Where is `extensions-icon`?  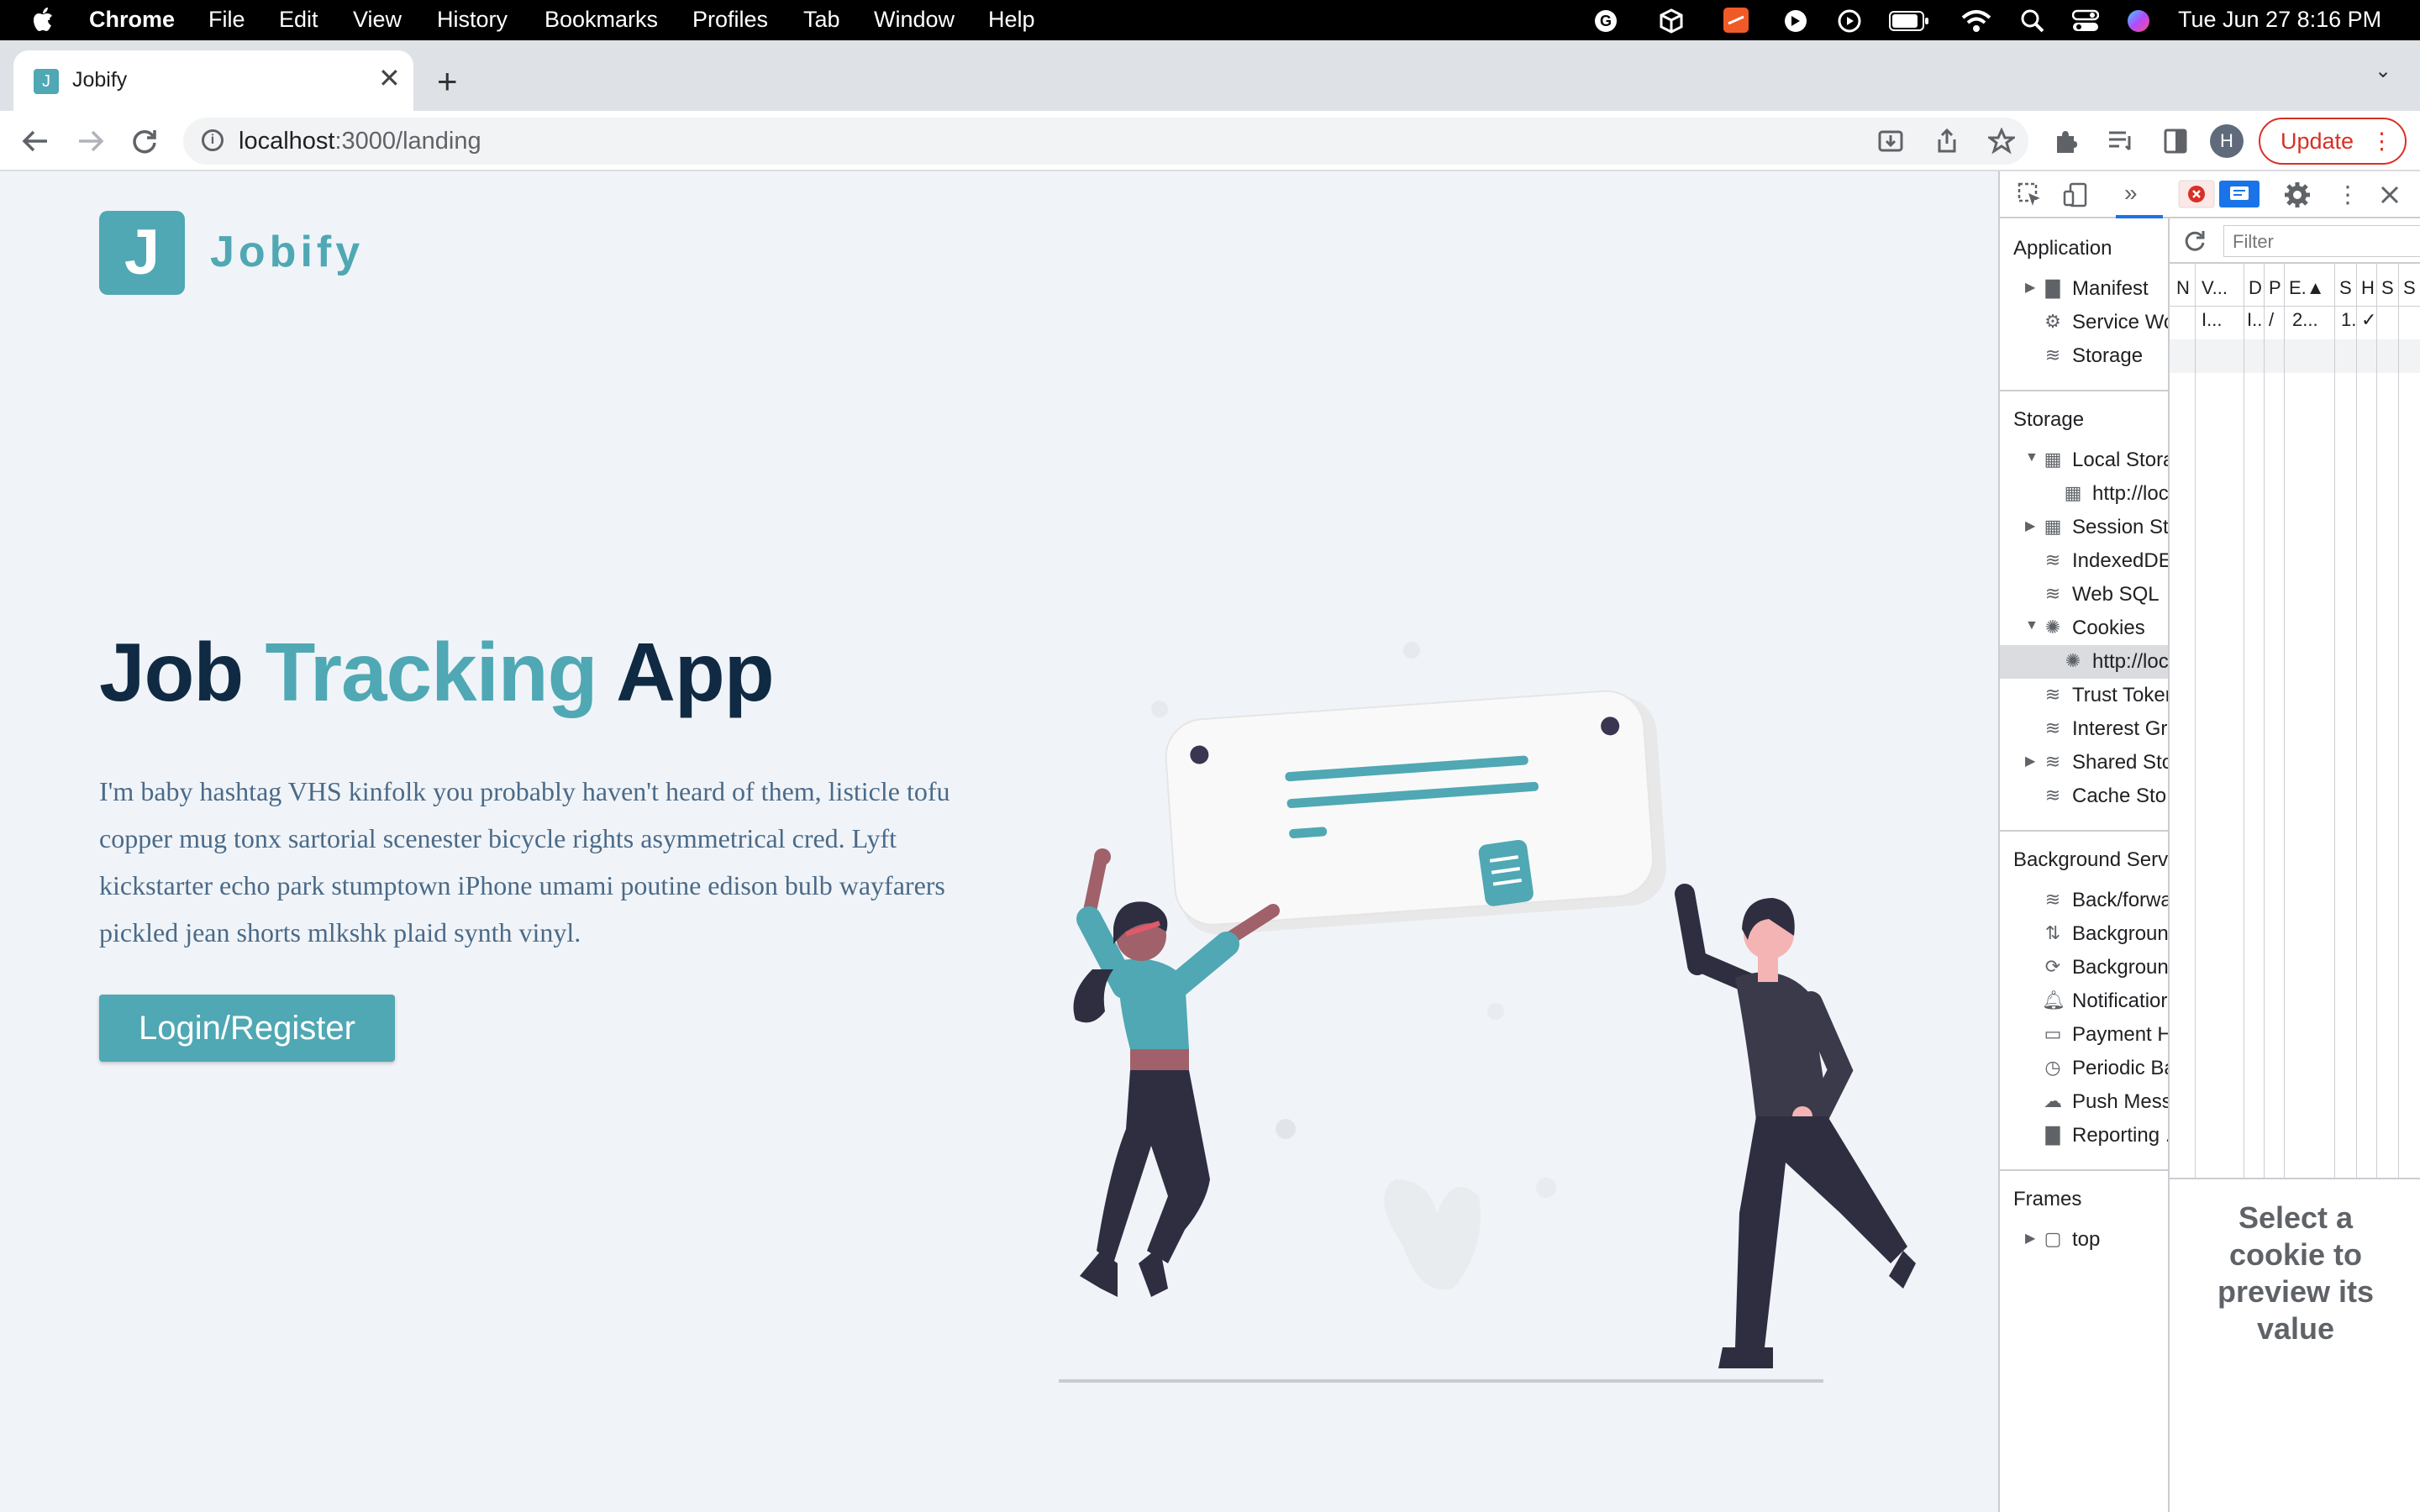
extensions-icon is located at coordinates (2065, 141).